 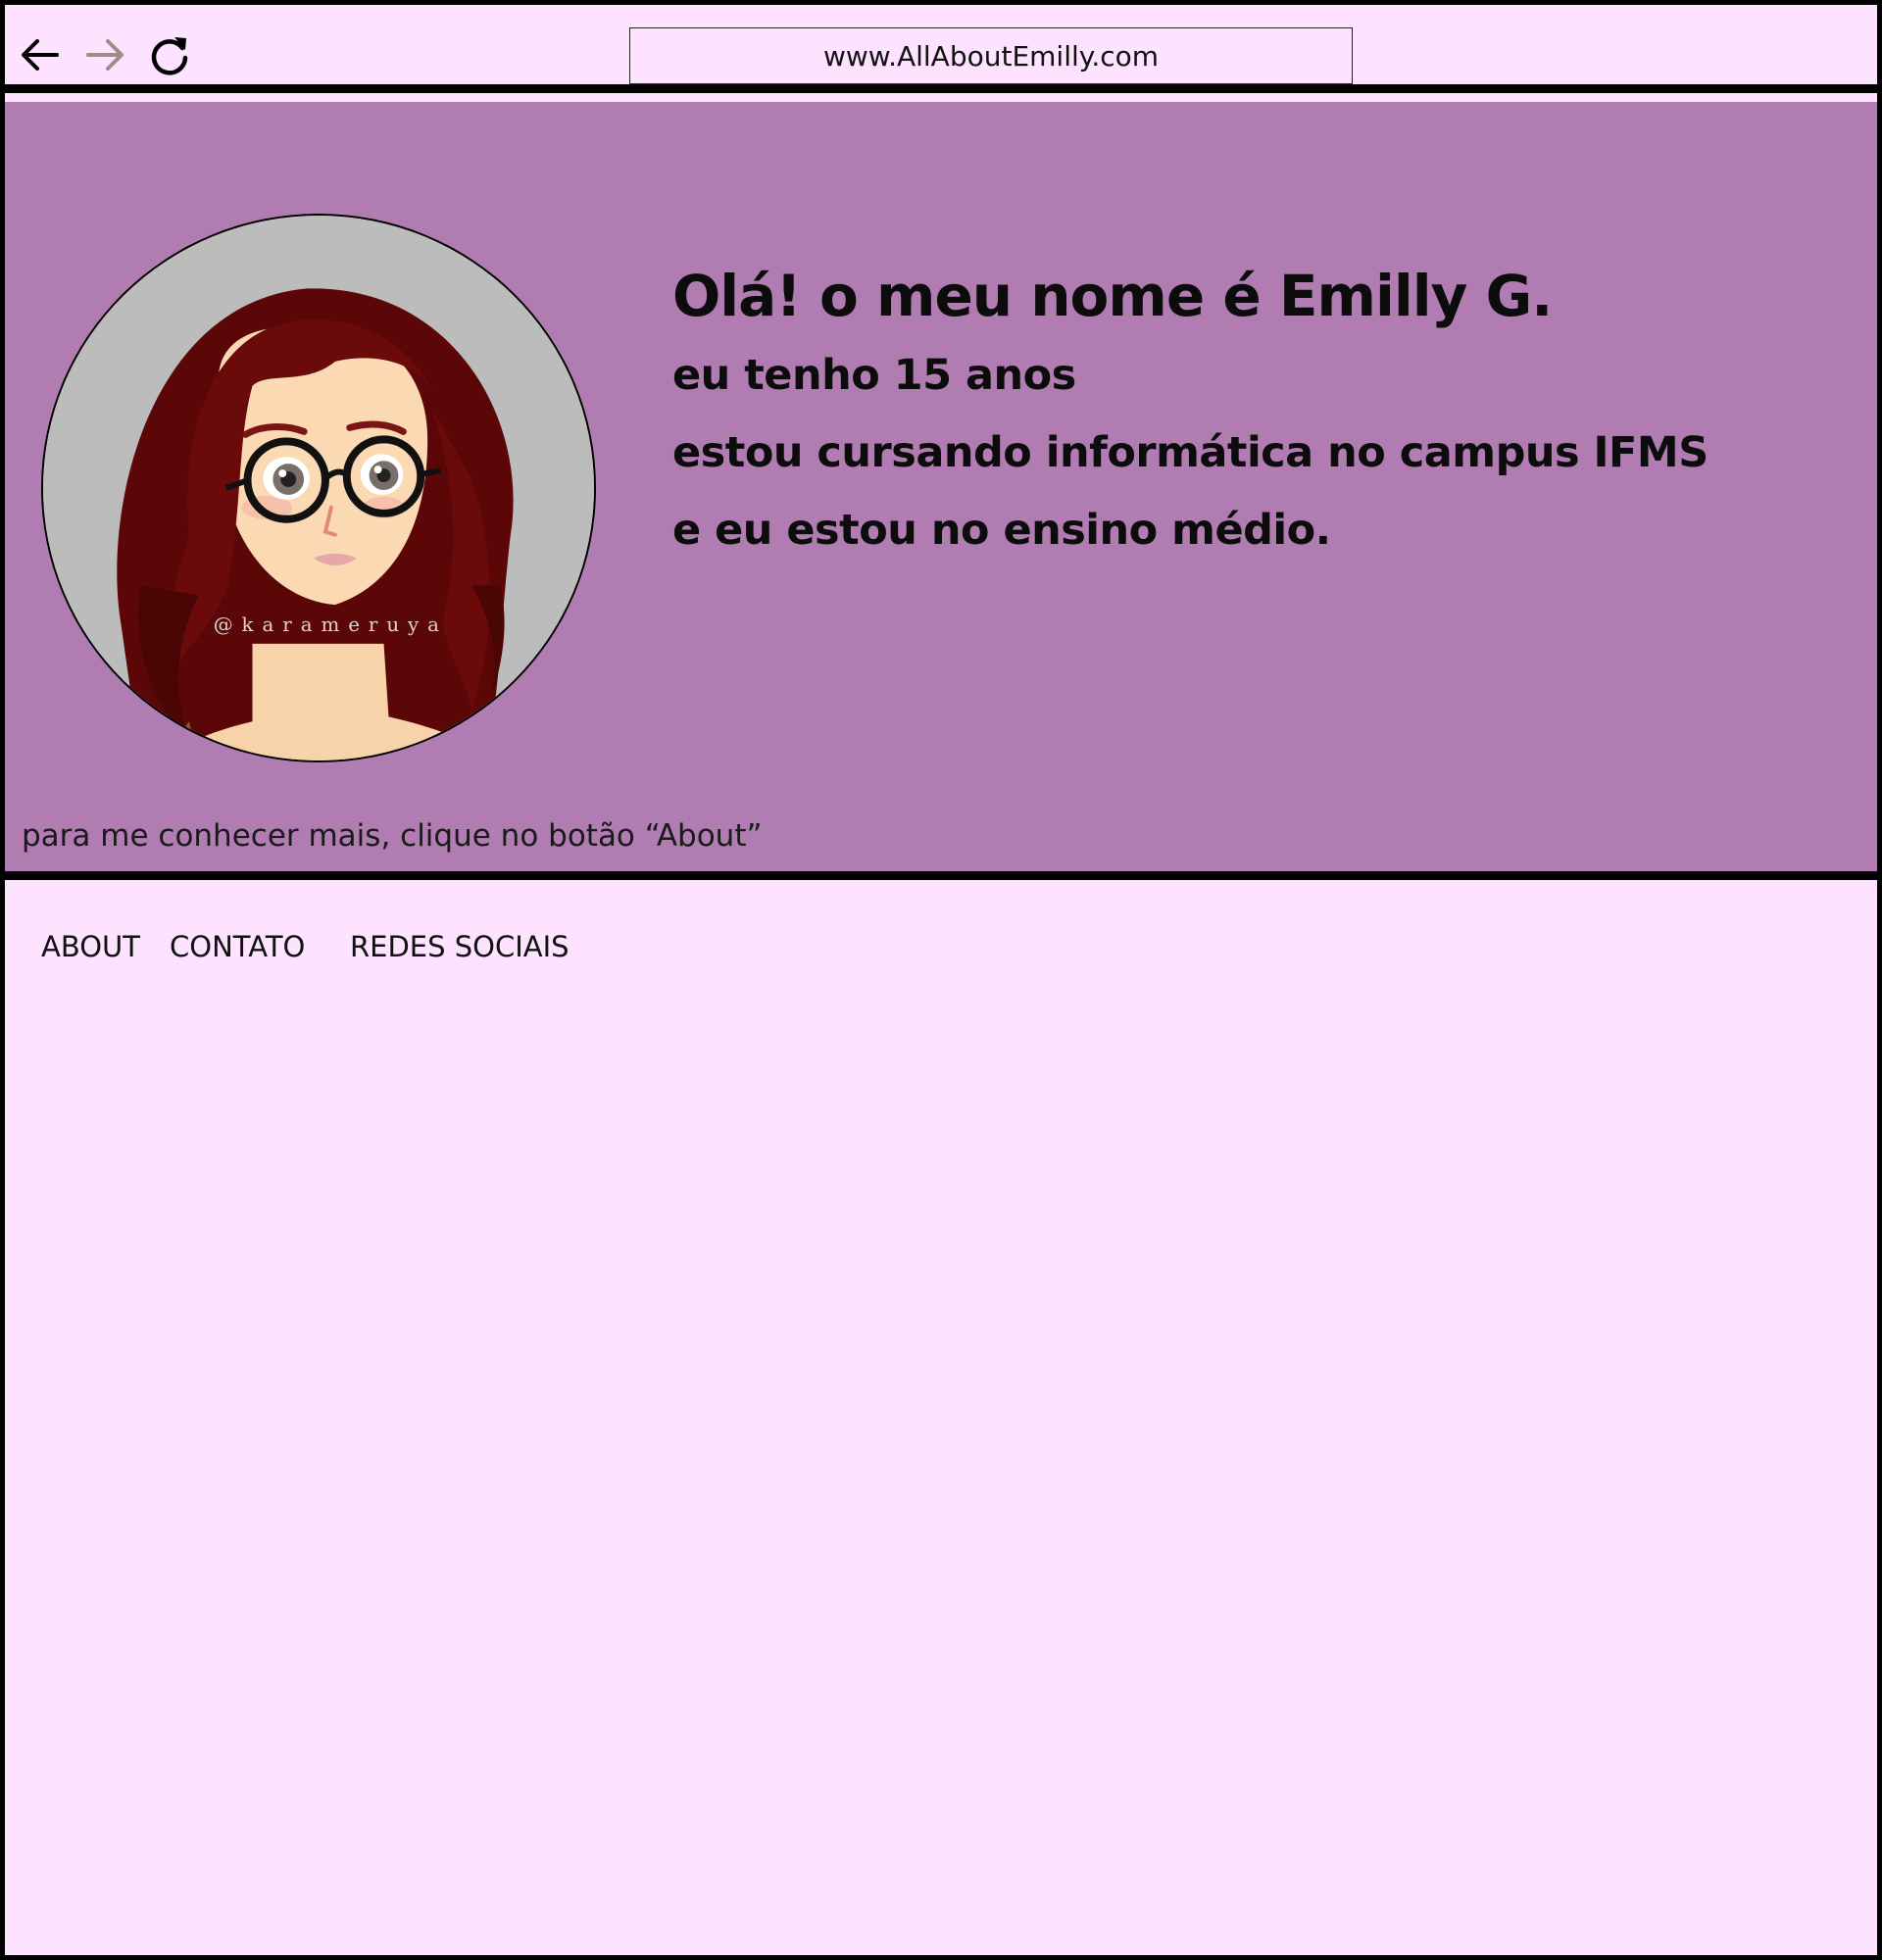 What do you see at coordinates (991, 55) in the screenshot?
I see `address-bar: www.AllAboutEmilly.com` at bounding box center [991, 55].